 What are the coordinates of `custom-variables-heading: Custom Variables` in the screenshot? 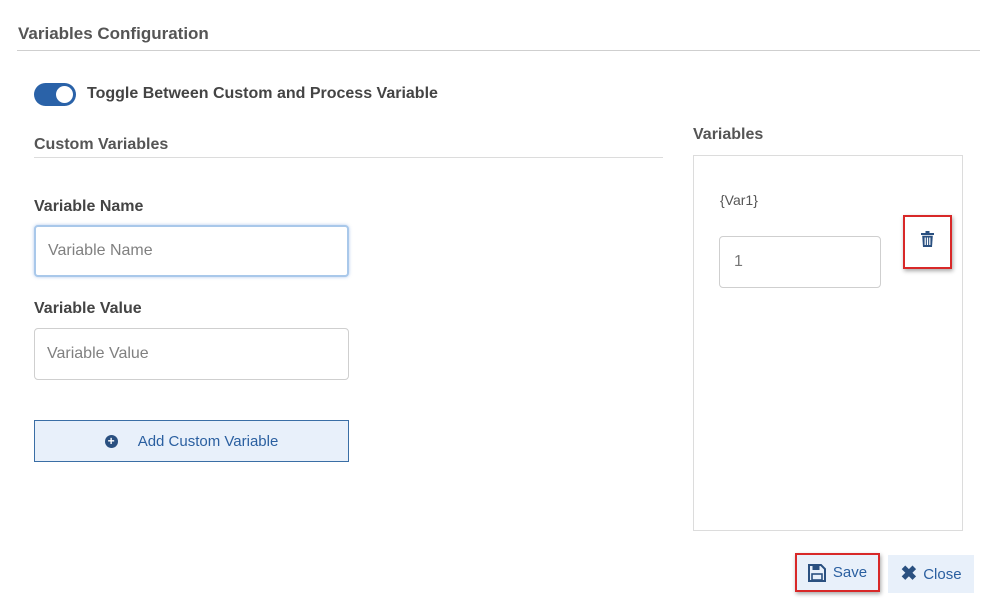 It's located at (101, 144).